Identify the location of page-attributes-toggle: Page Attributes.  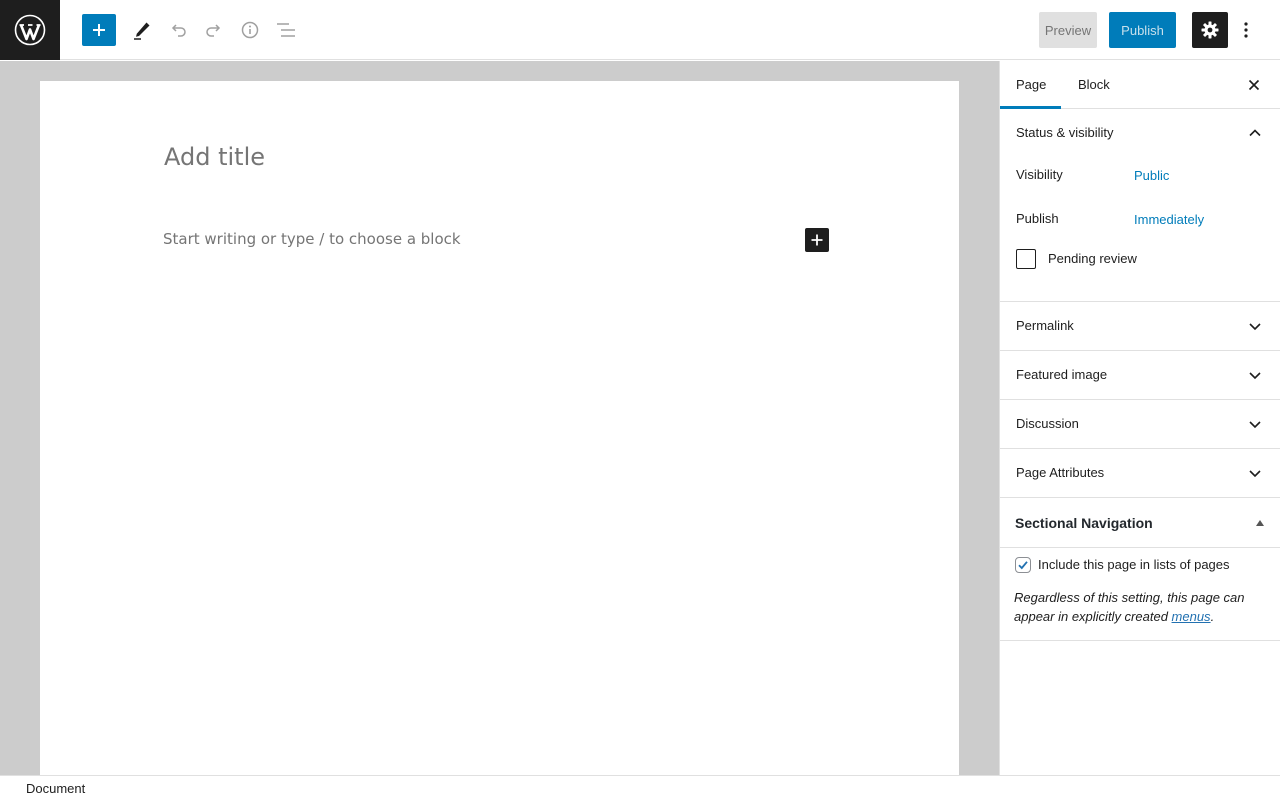
(1140, 473).